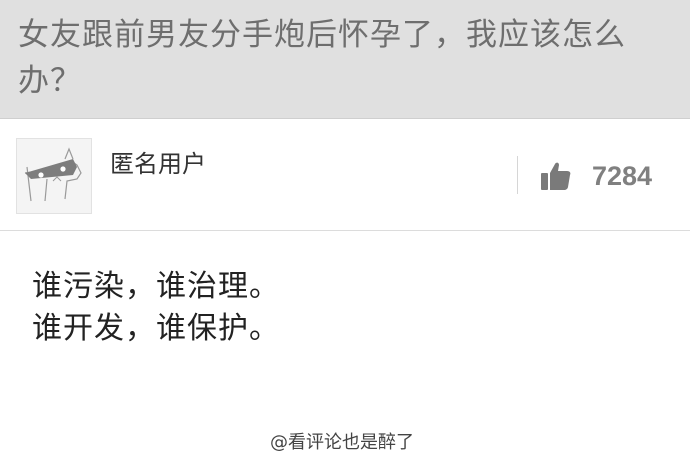  Describe the element at coordinates (342, 442) in the screenshot. I see `watermark: @看评论也是醉了` at that location.